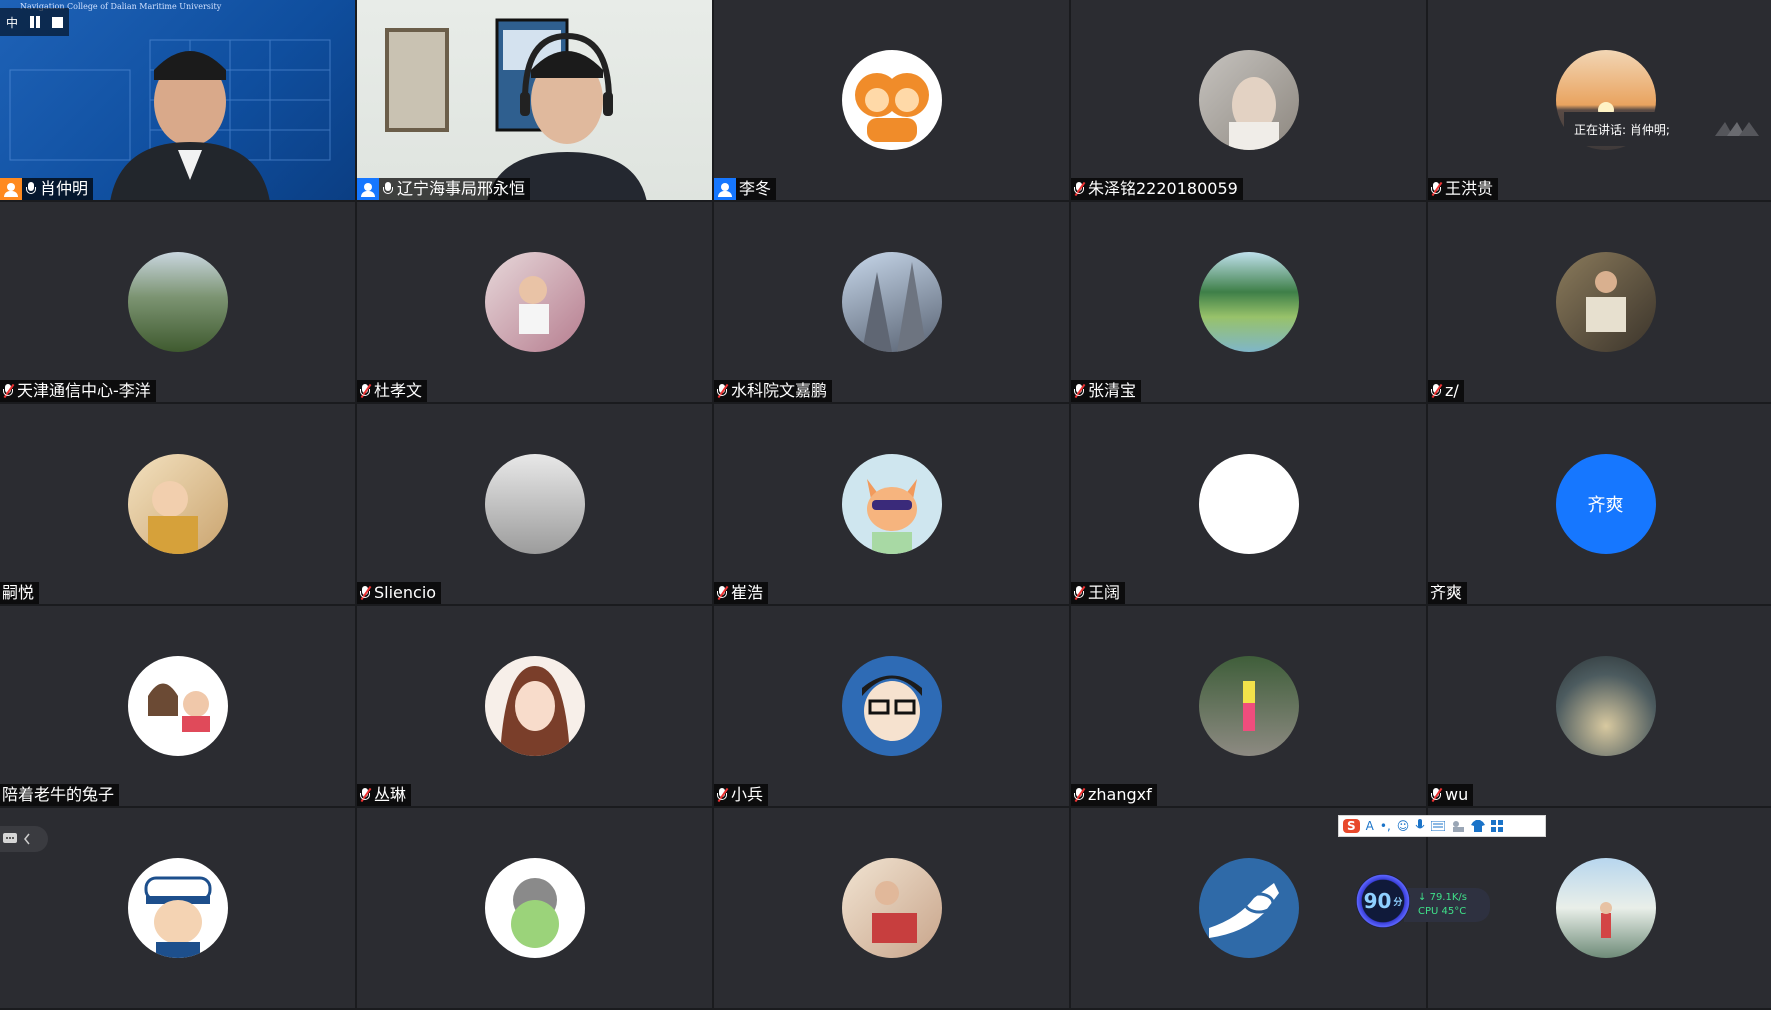  I want to click on child-avatar, so click(534, 302).